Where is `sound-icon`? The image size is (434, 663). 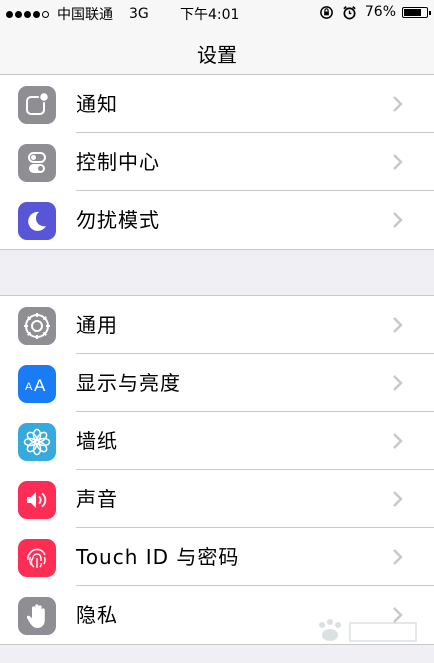
sound-icon is located at coordinates (37, 500).